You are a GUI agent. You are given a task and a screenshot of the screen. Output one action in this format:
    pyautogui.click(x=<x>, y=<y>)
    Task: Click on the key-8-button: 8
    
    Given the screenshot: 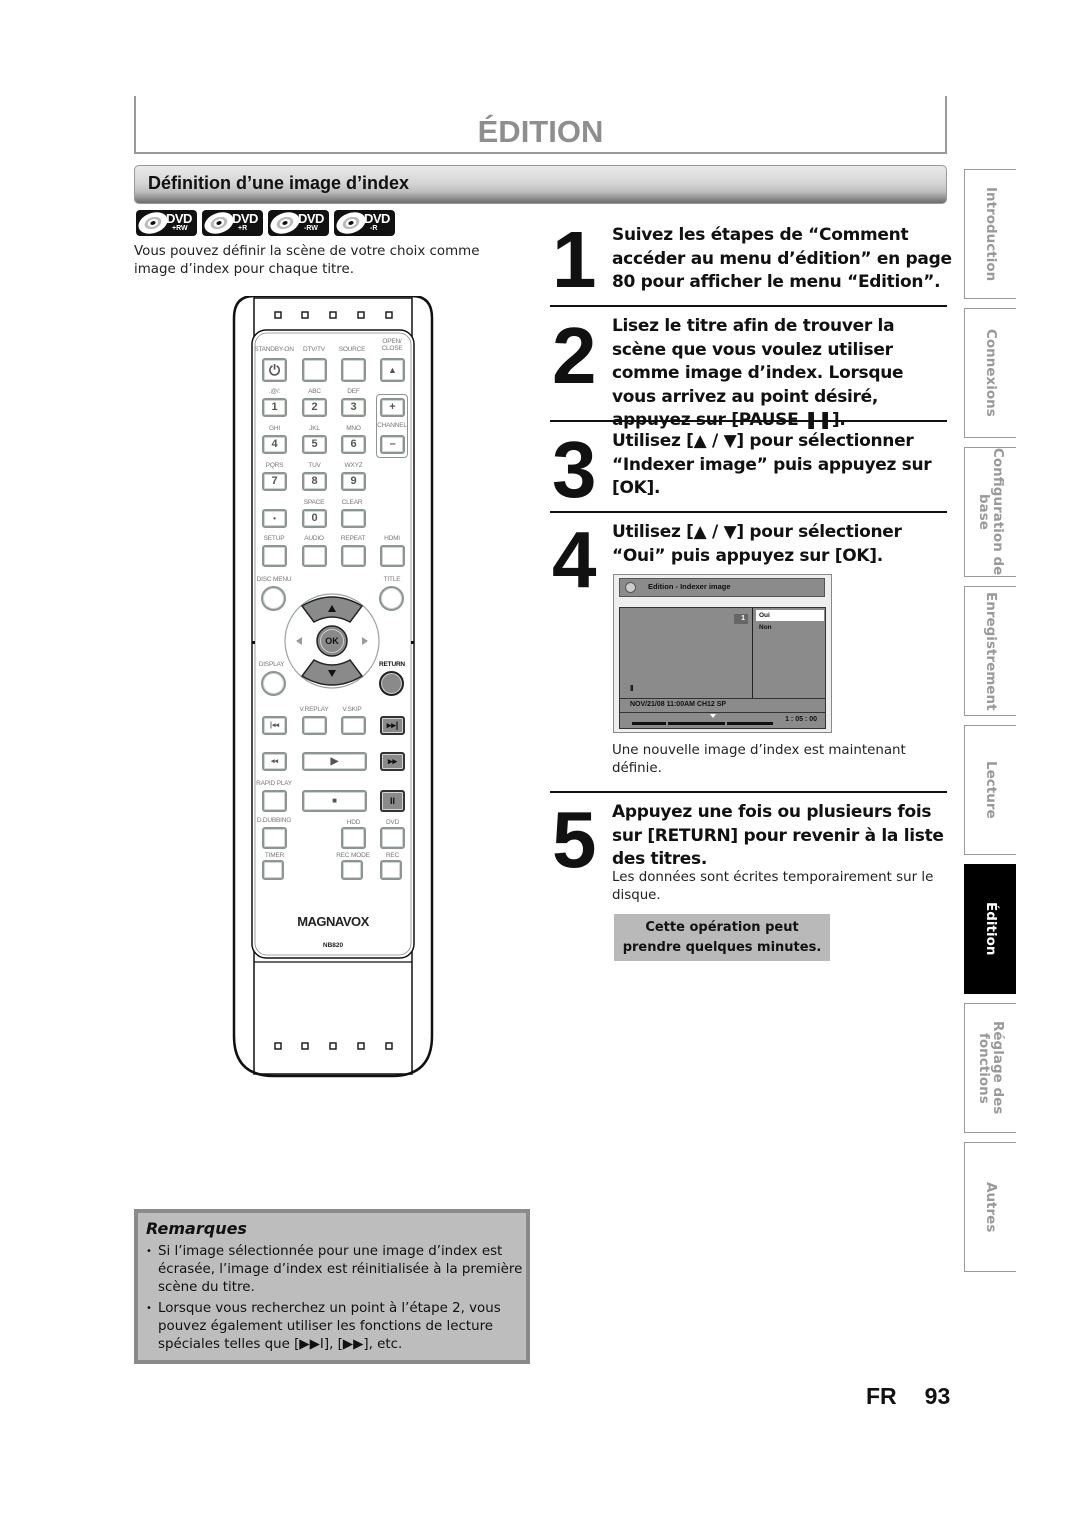 What is the action you would take?
    pyautogui.click(x=314, y=481)
    